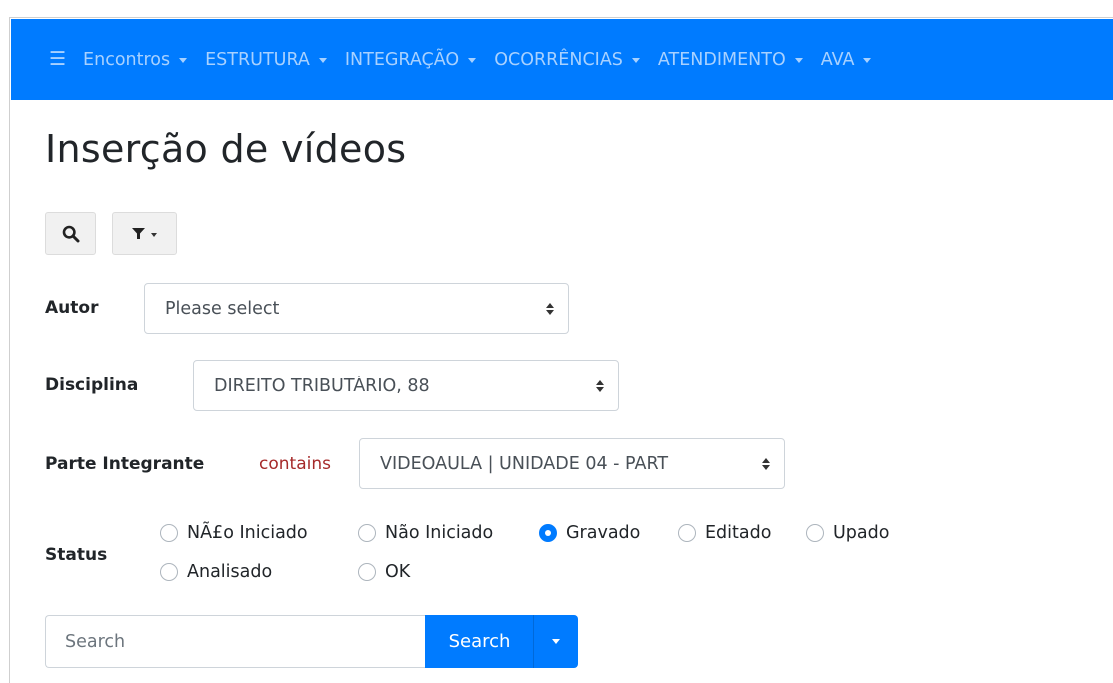 The height and width of the screenshot is (683, 1113). Describe the element at coordinates (236, 641) in the screenshot. I see `search-input` at that location.